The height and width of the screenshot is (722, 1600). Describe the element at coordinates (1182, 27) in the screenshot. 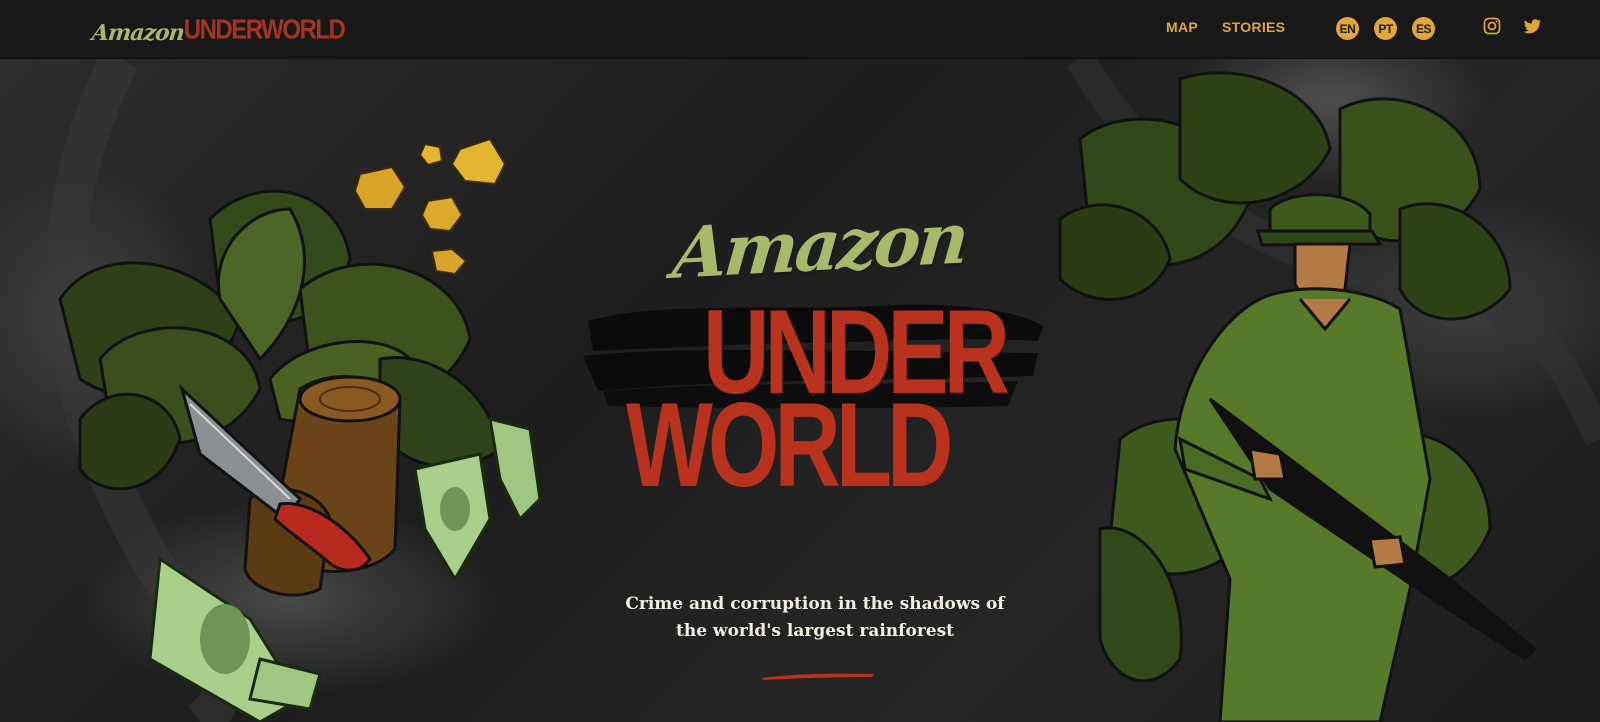

I see `nav-link-map: MAP` at that location.